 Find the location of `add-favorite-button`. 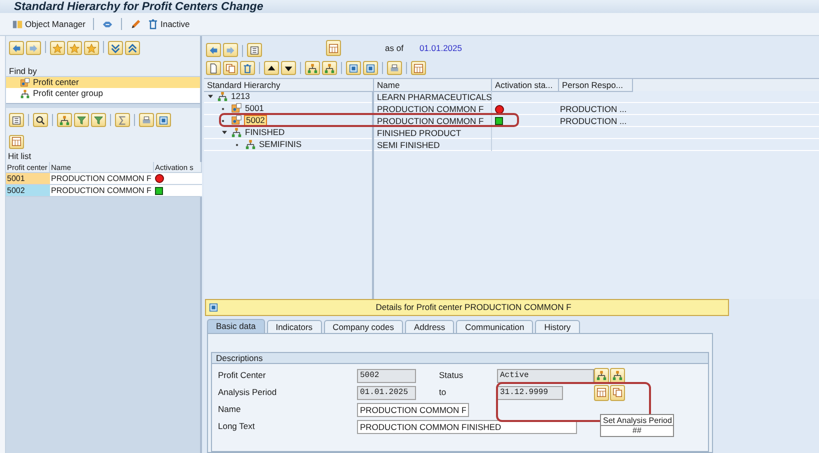

add-favorite-button is located at coordinates (57, 48).